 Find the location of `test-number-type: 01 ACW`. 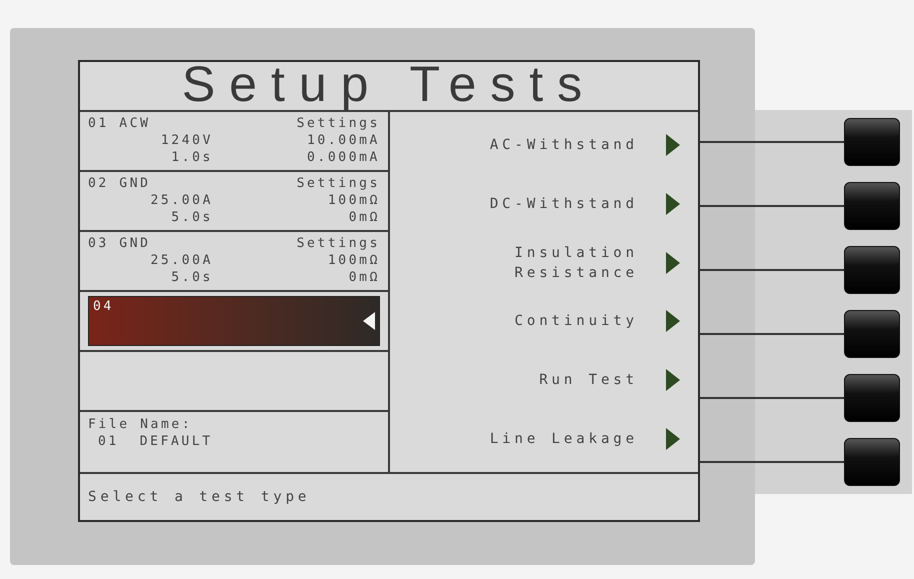

test-number-type: 01 ACW is located at coordinates (120, 123).